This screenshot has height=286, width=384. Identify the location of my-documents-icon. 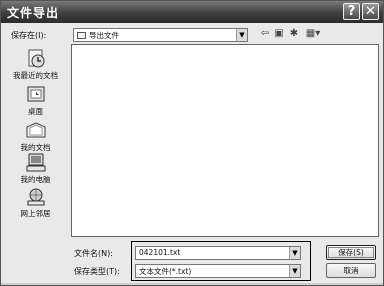
(35, 130).